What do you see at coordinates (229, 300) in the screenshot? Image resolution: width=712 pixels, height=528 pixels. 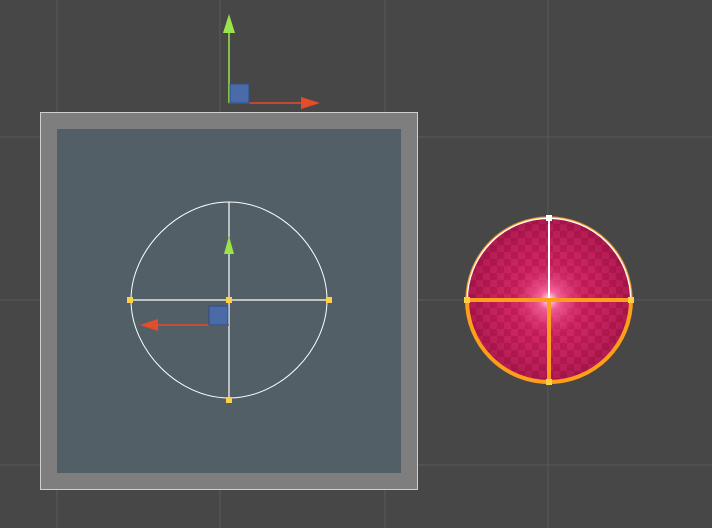 I see `control-point-center` at bounding box center [229, 300].